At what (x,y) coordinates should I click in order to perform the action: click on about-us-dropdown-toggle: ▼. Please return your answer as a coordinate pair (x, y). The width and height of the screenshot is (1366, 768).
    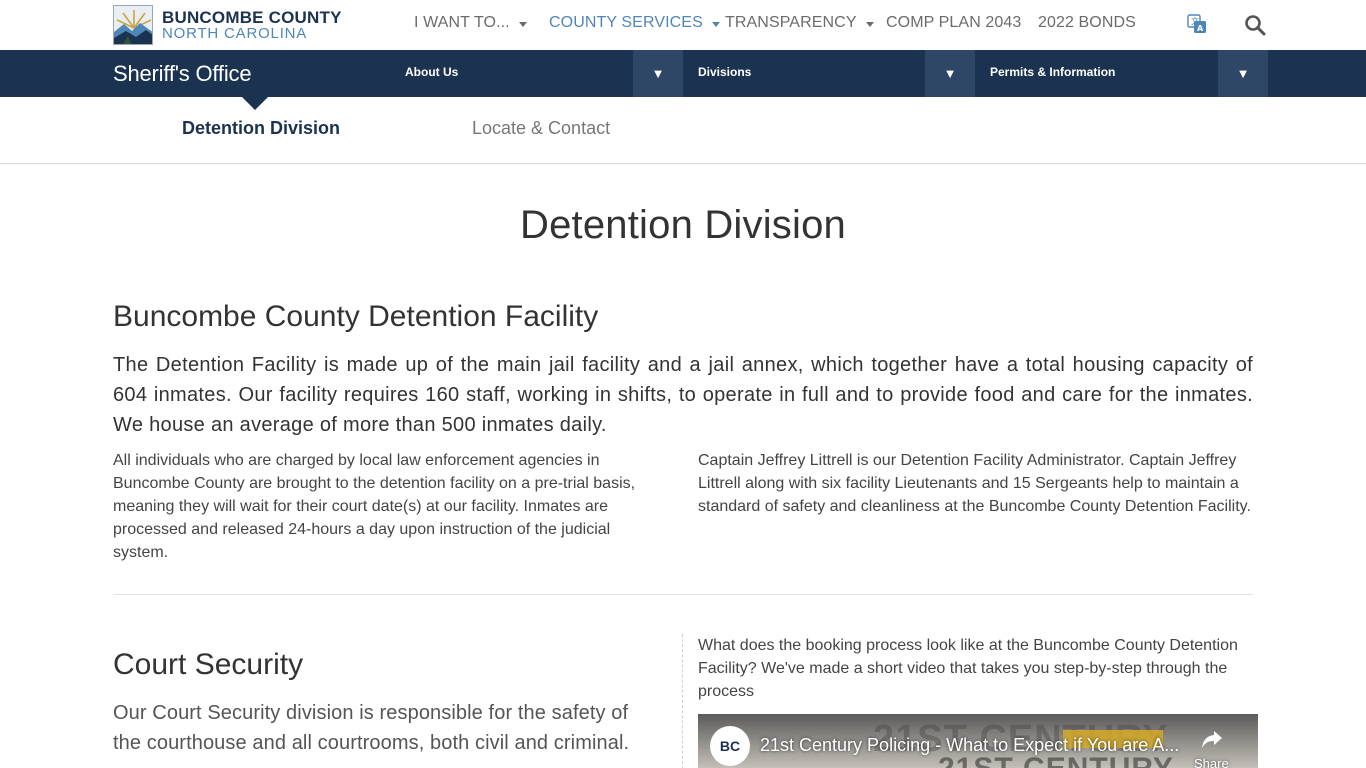
    Looking at the image, I should click on (658, 73).